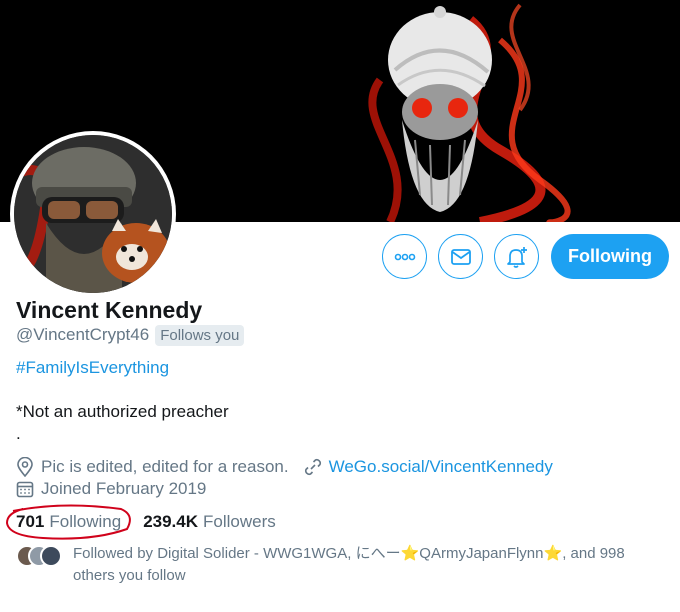 The width and height of the screenshot is (680, 612). Describe the element at coordinates (68, 522) in the screenshot. I see `red-circle-annotation` at that location.